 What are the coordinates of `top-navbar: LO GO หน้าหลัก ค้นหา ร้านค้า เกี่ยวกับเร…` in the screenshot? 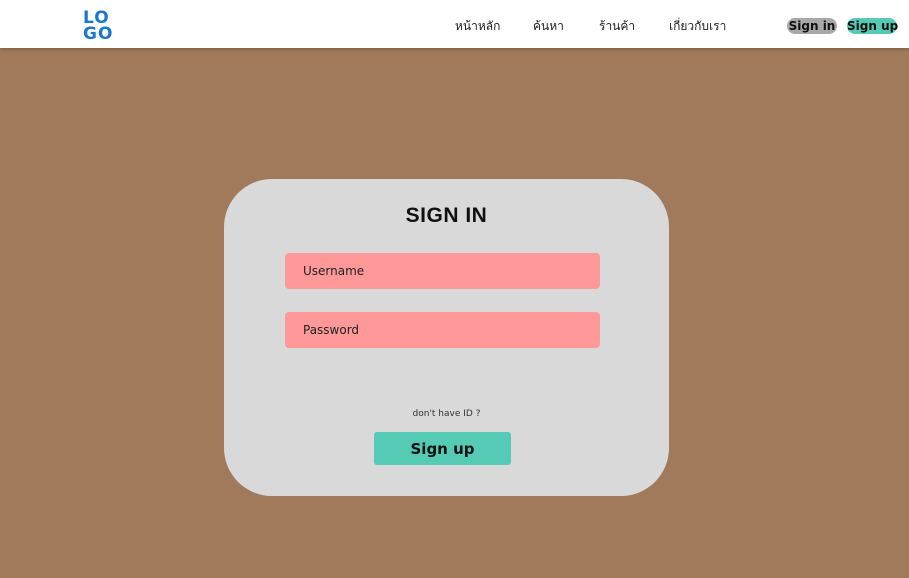 It's located at (454, 24).